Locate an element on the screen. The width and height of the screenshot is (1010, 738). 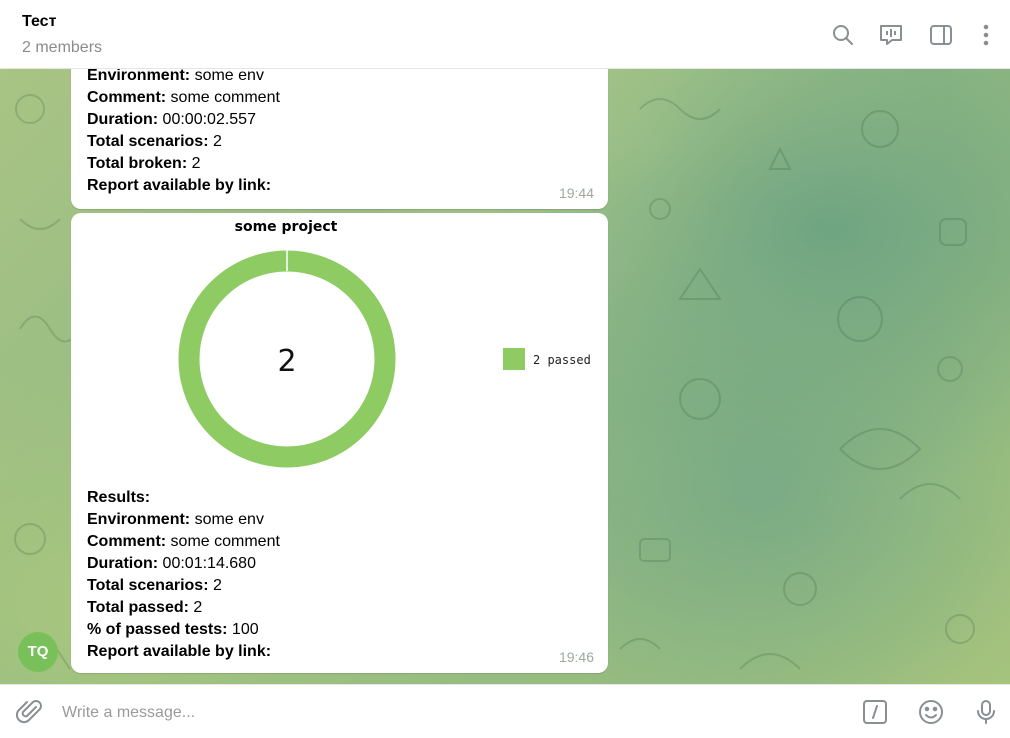
chat-header: Тест 2 members is located at coordinates (505, 34).